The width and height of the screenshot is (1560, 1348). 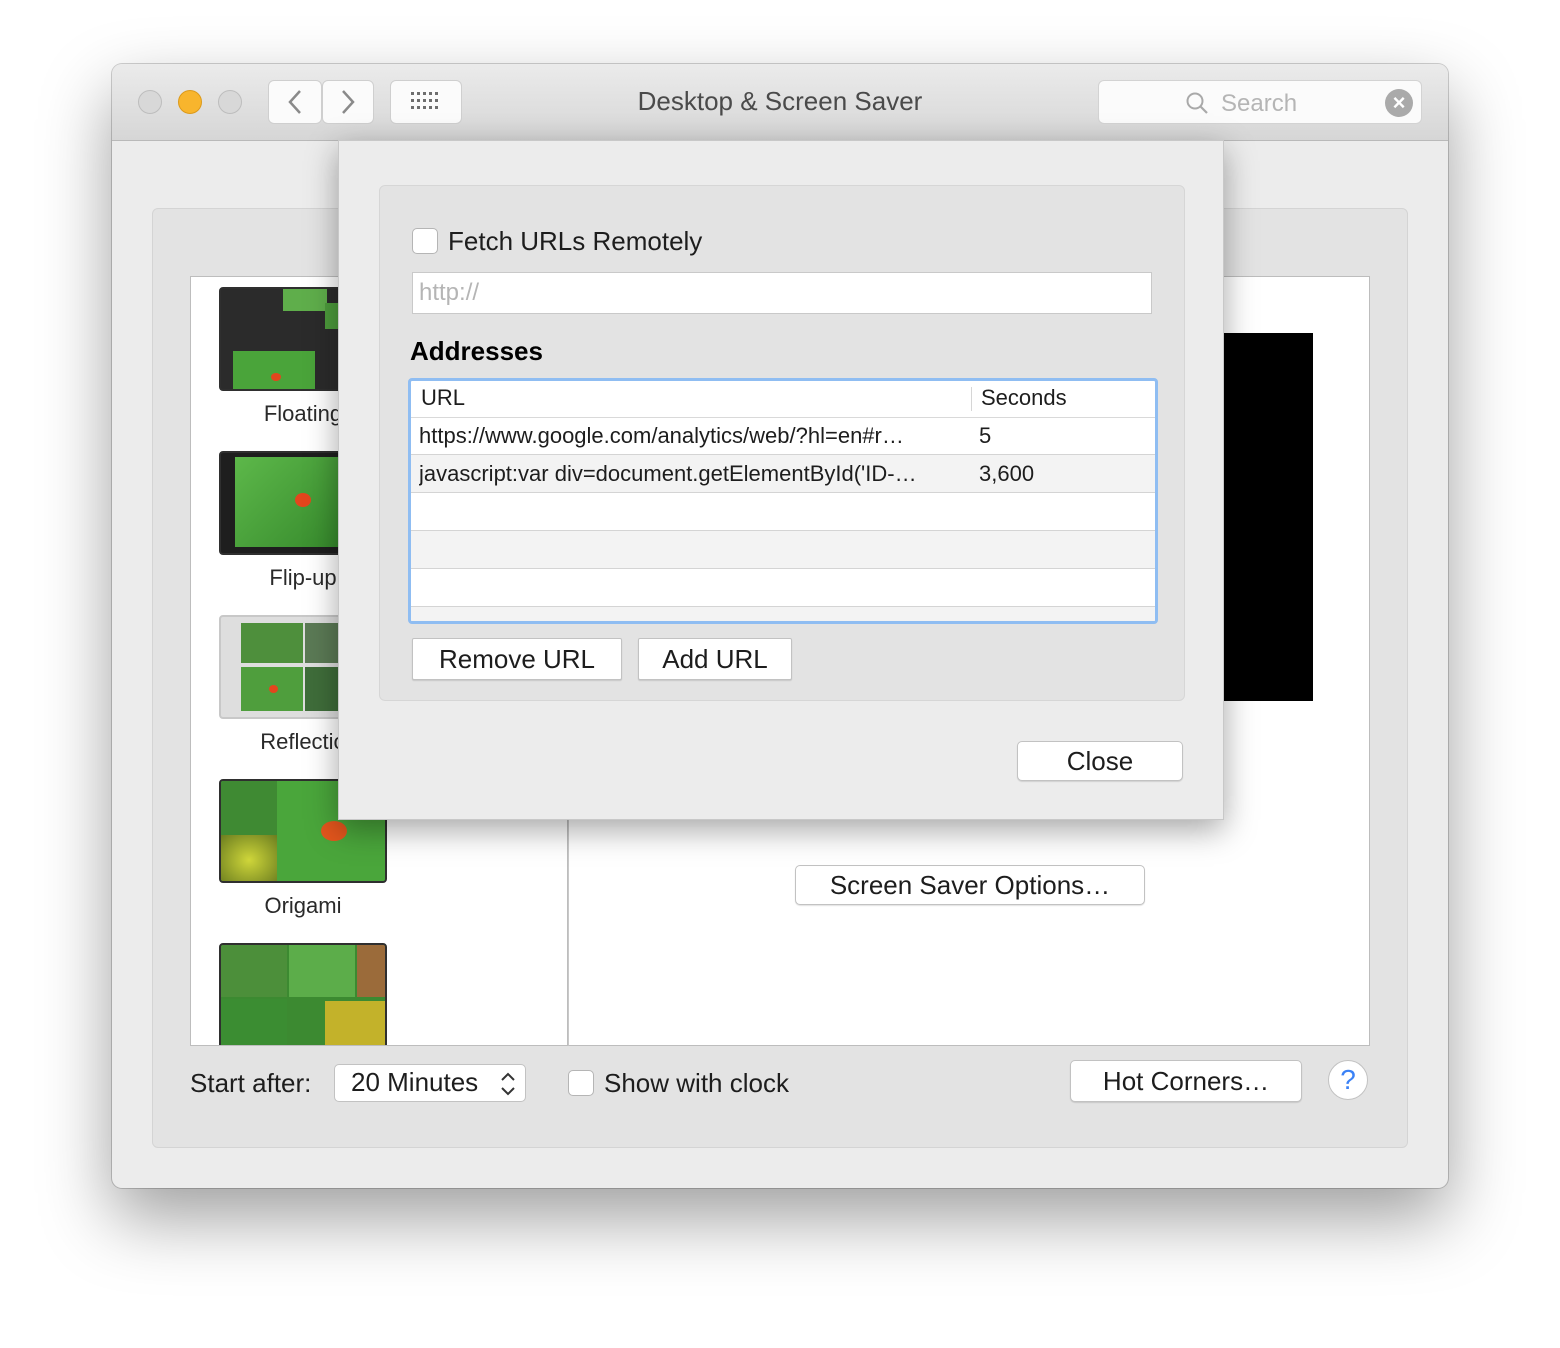 I want to click on back-button, so click(x=295, y=102).